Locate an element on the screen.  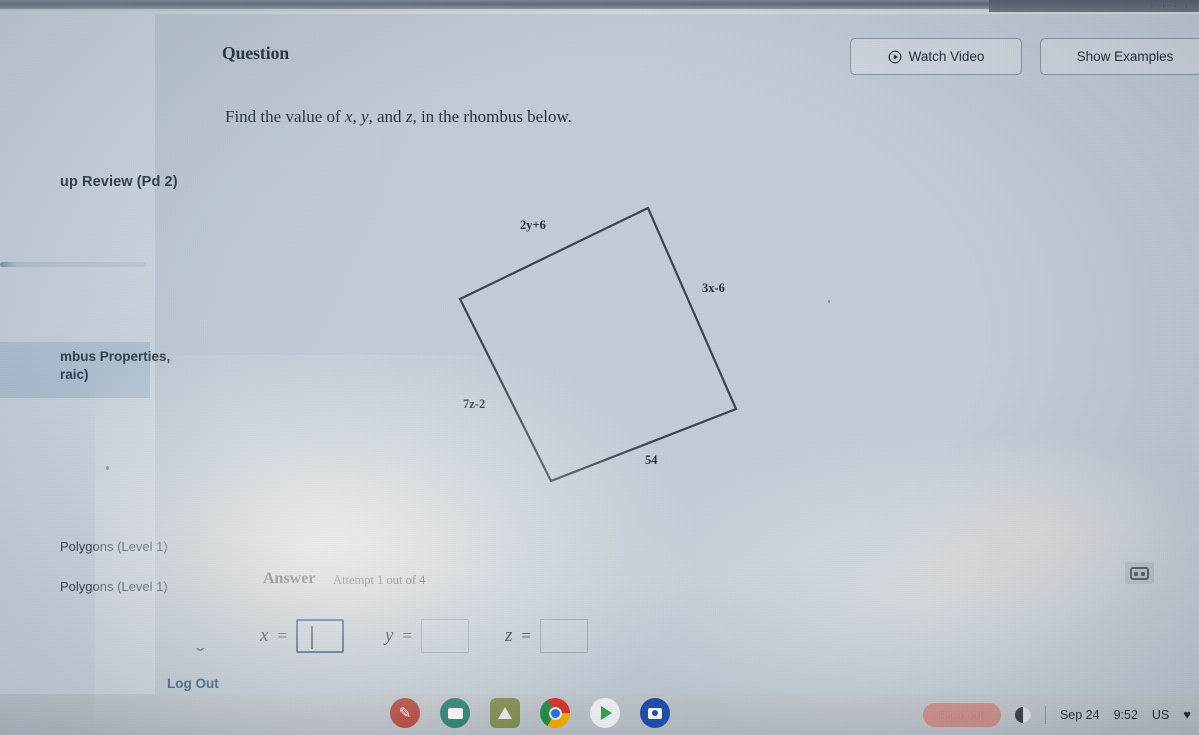
answer-var-z-label: z is located at coordinates (509, 635).